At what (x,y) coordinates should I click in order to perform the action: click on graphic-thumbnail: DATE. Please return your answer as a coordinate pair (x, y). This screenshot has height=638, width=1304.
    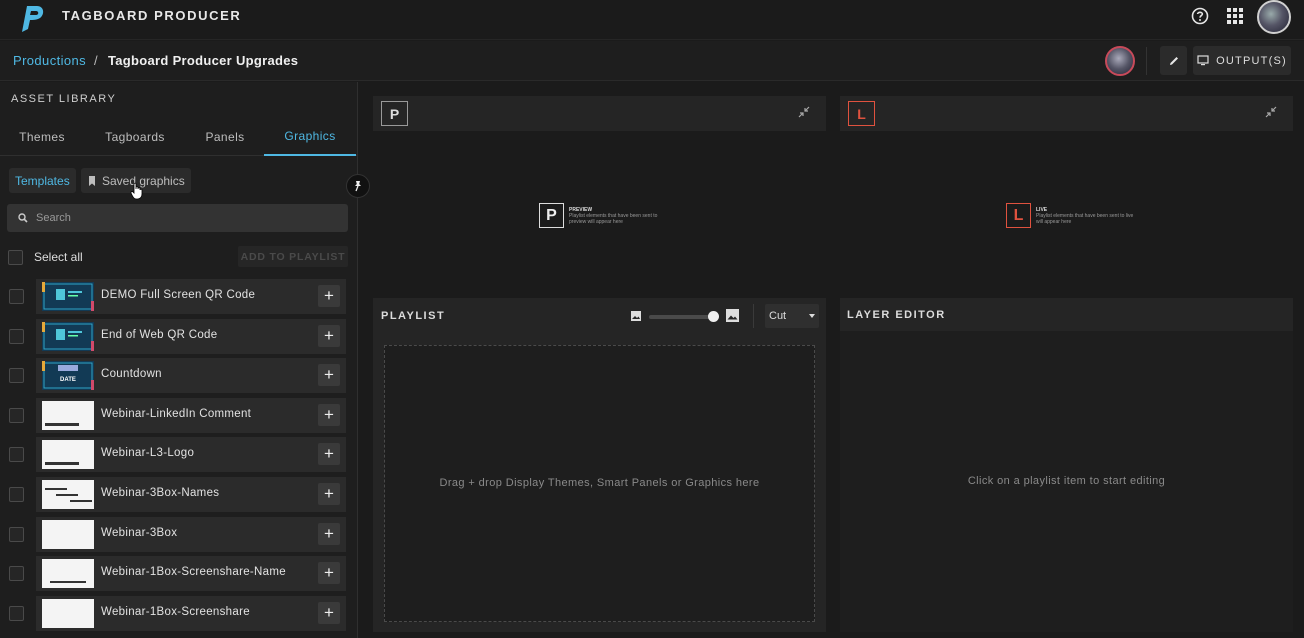
    Looking at the image, I should click on (68, 375).